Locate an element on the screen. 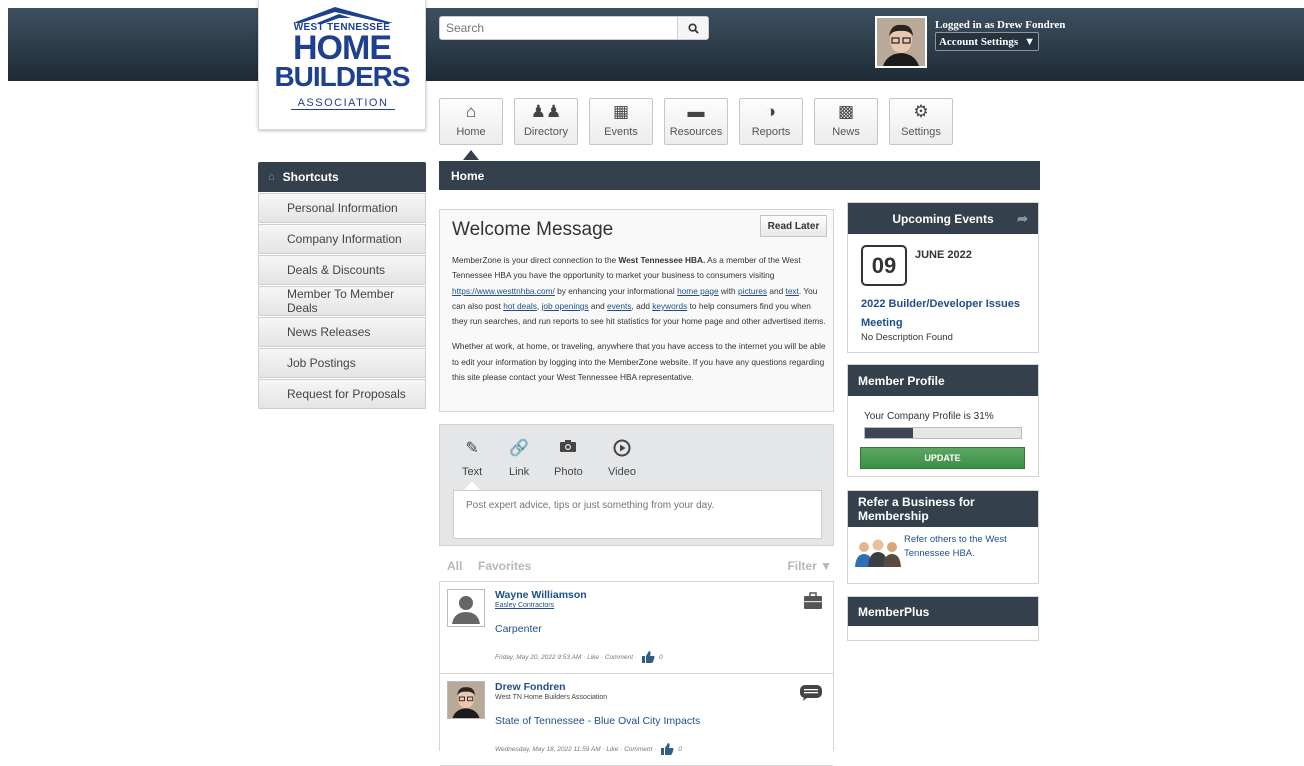  text: , add is located at coordinates (642, 305).